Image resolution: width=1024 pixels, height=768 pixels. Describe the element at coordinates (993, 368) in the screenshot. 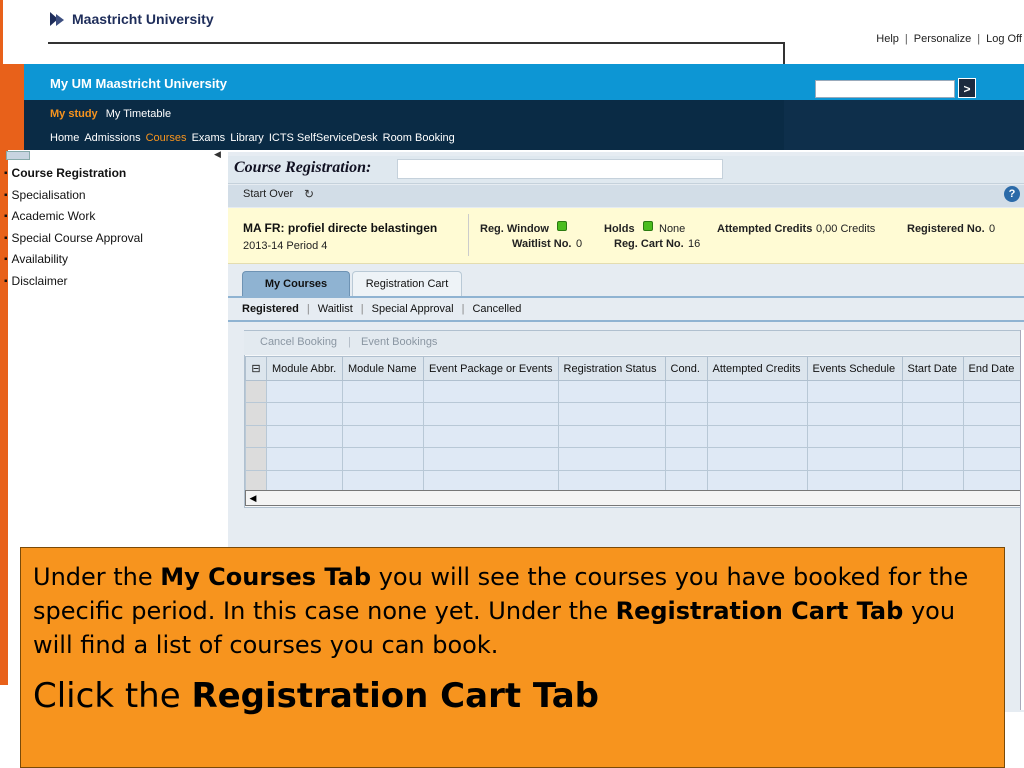

I see `column-header: End Date` at that location.